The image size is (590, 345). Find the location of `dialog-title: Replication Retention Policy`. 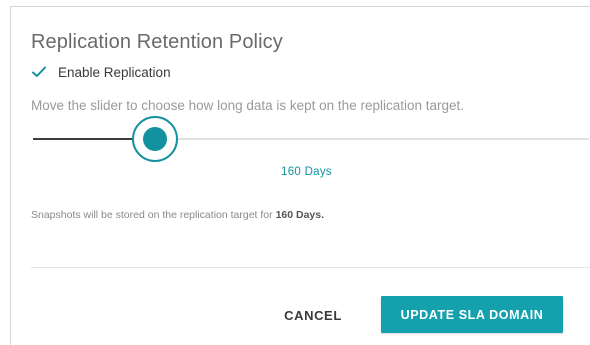

dialog-title: Replication Retention Policy is located at coordinates (157, 42).